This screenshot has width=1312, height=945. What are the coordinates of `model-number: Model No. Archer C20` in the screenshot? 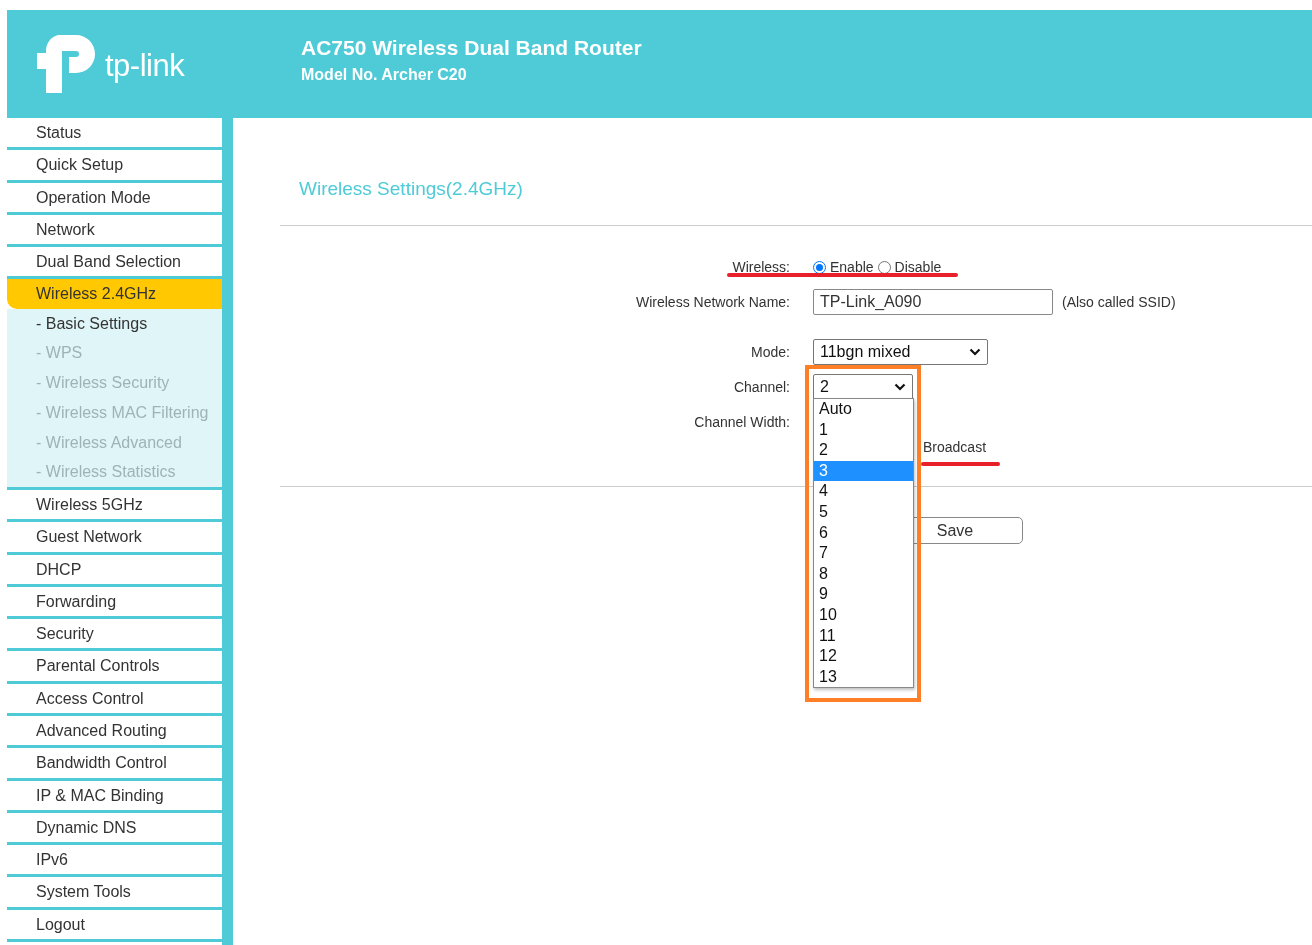 It's located at (384, 75).